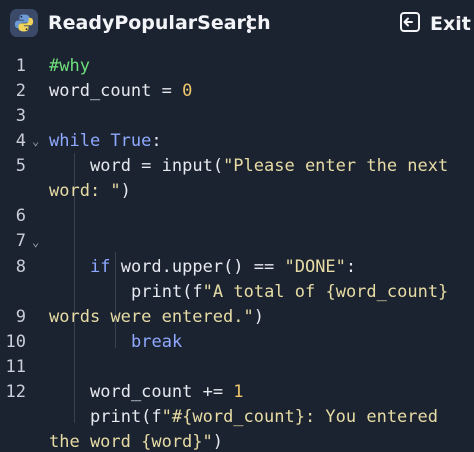  Describe the element at coordinates (151, 317) in the screenshot. I see `string-literal: words were entered."` at that location.